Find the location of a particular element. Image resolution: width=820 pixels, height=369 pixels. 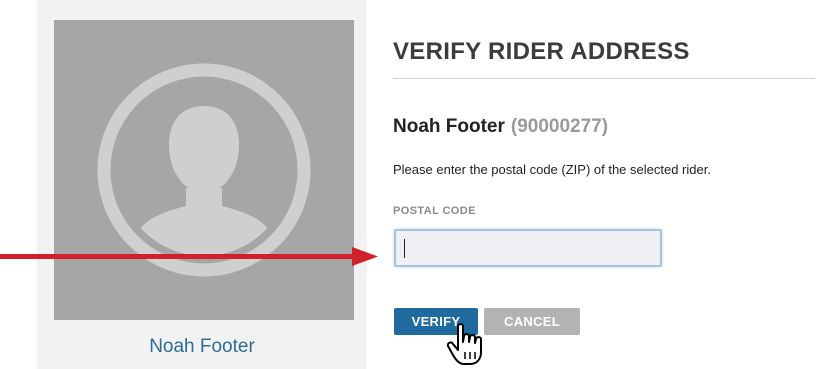

postal-code-input is located at coordinates (528, 248).